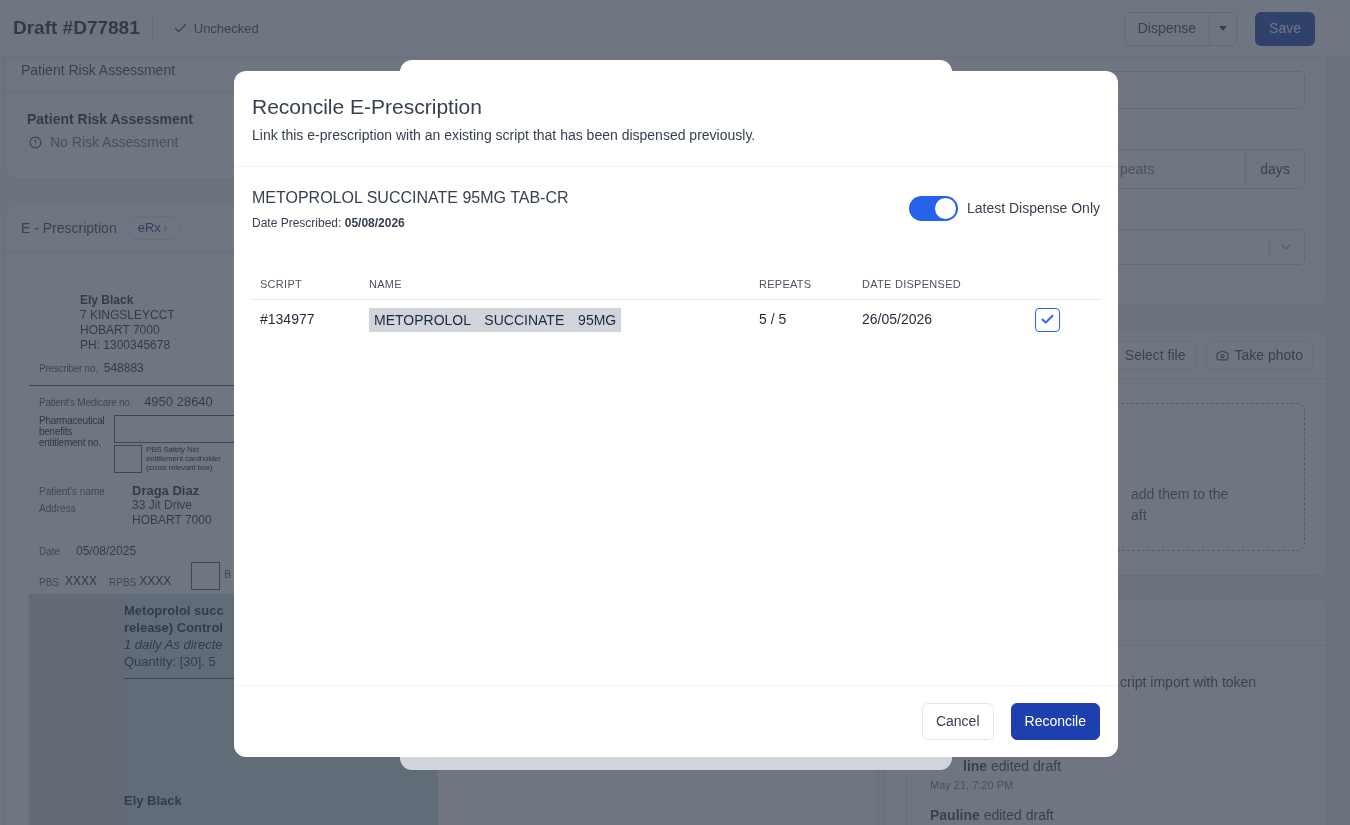  Describe the element at coordinates (288, 319) in the screenshot. I see `table-cell-text: #134977` at that location.